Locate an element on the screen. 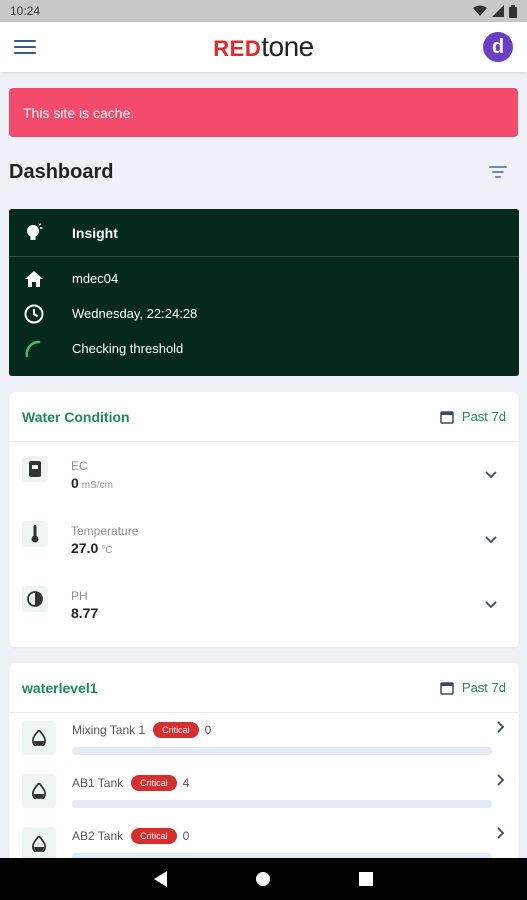  loading-spinner-icon is located at coordinates (34, 349).